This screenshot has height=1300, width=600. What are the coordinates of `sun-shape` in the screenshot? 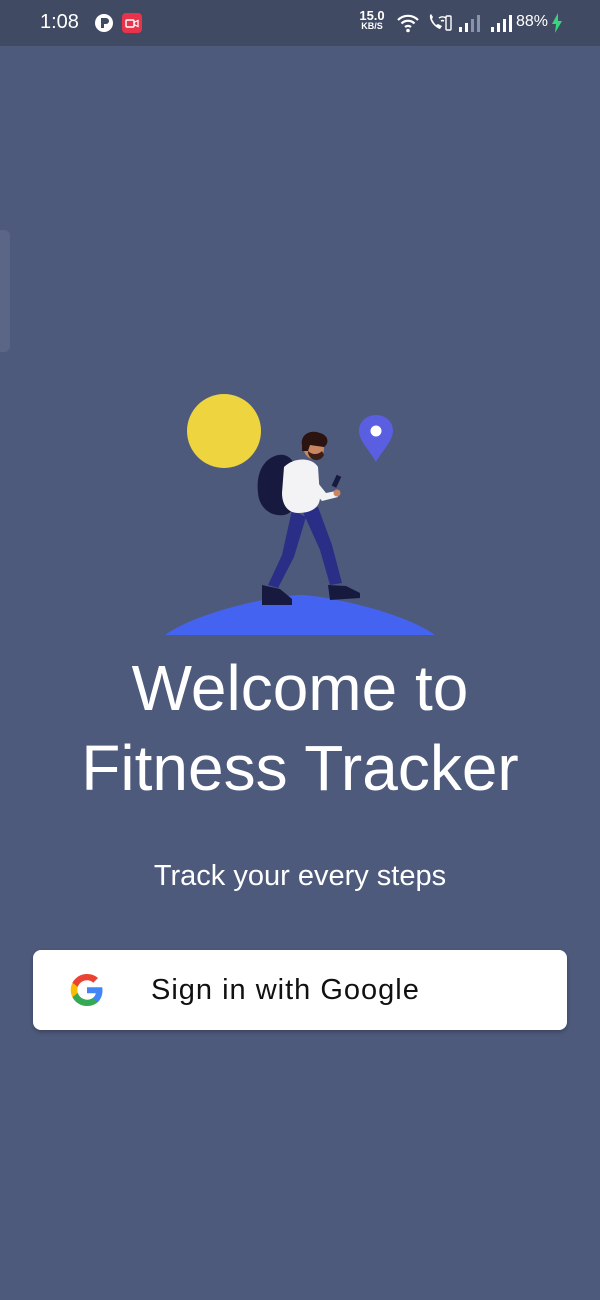 It's located at (224, 431).